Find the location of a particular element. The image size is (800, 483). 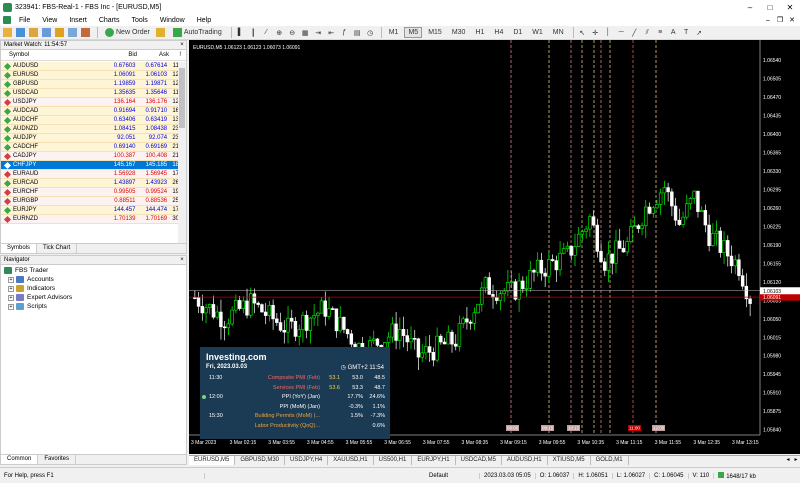

navigator-item-expert-advisors: + Expert Advisors is located at coordinates (95, 297).